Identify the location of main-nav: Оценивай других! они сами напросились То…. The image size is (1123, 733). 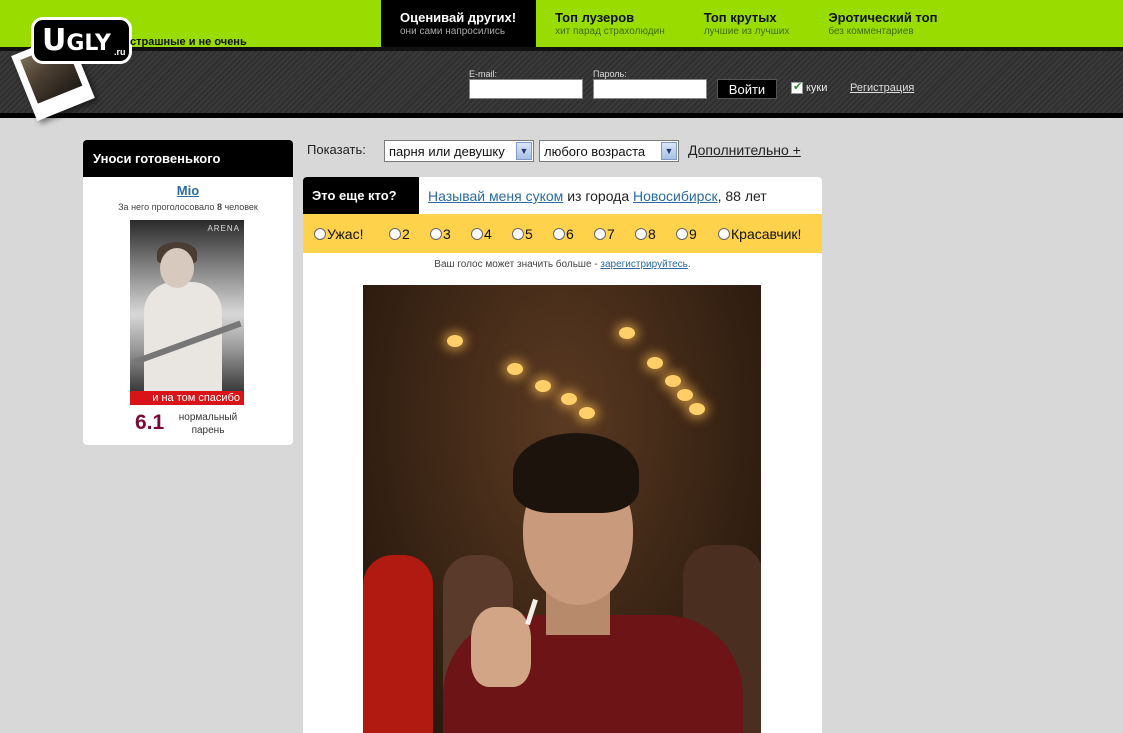
(669, 23).